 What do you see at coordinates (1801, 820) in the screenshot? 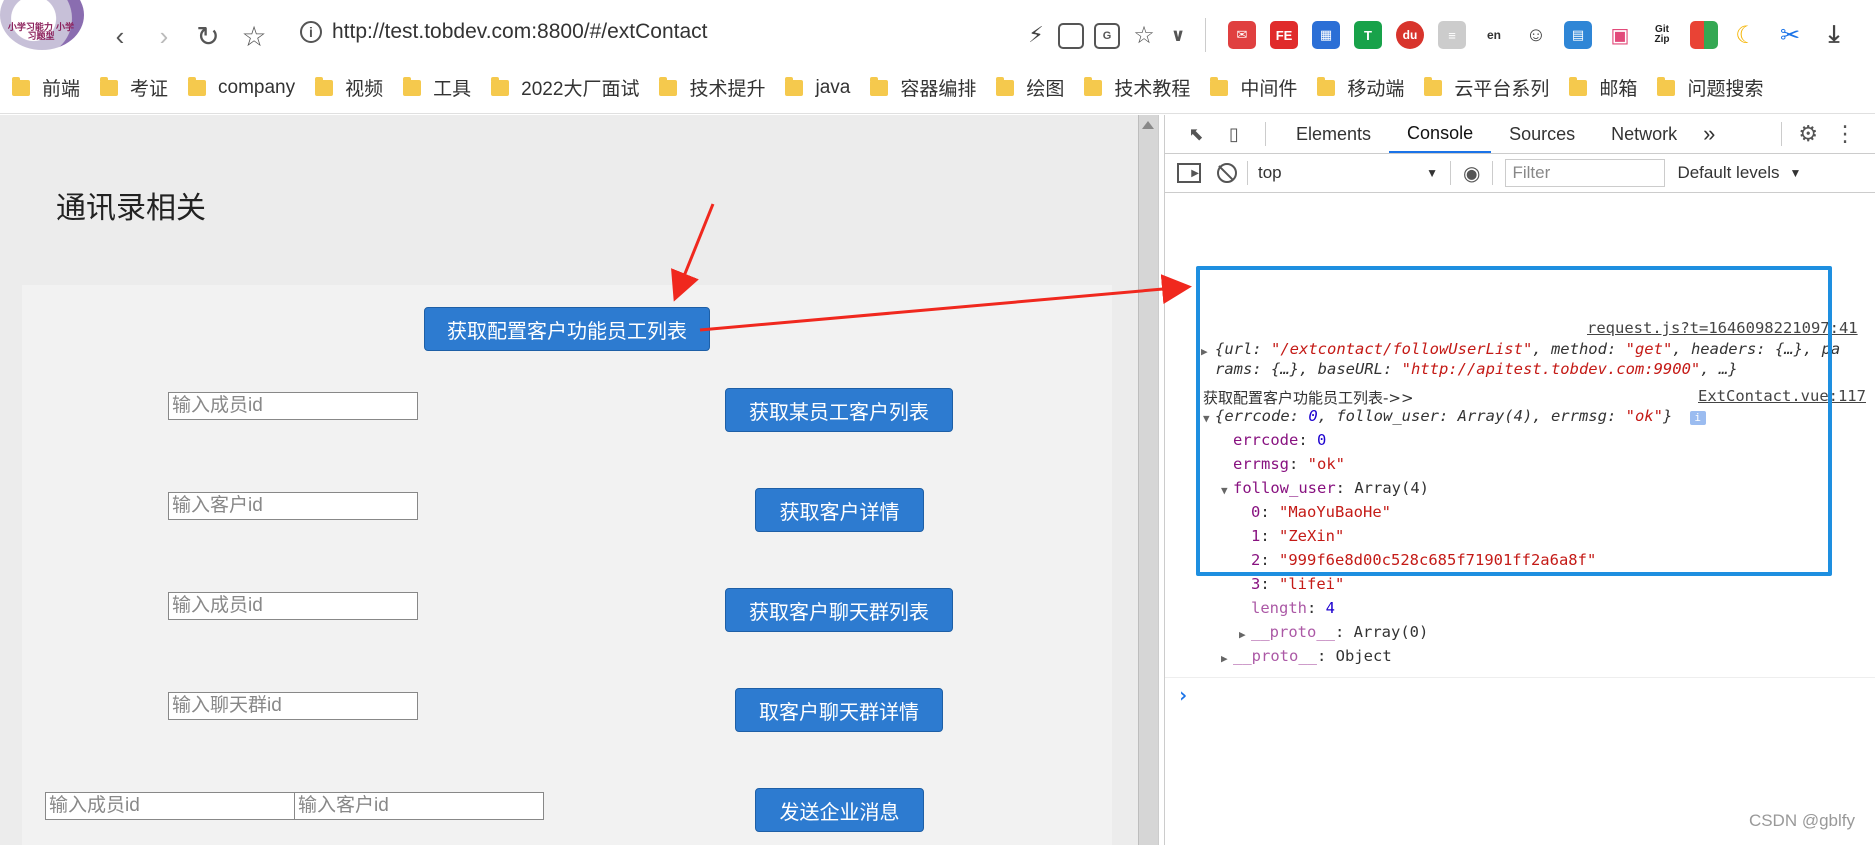
I see `watermark: CSDN @gblfy` at bounding box center [1801, 820].